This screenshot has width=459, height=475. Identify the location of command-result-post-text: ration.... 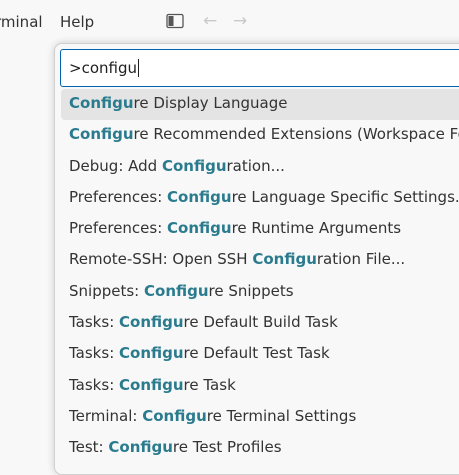
(255, 165).